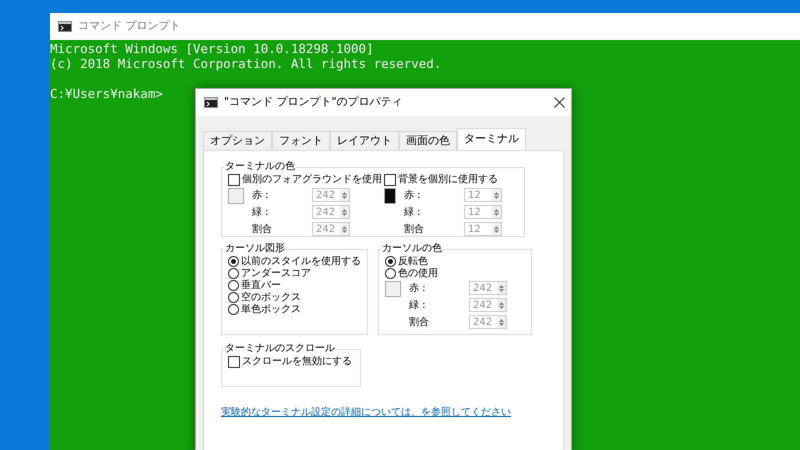 This screenshot has width=800, height=450. I want to click on group-title: カーソルの色, so click(412, 249).